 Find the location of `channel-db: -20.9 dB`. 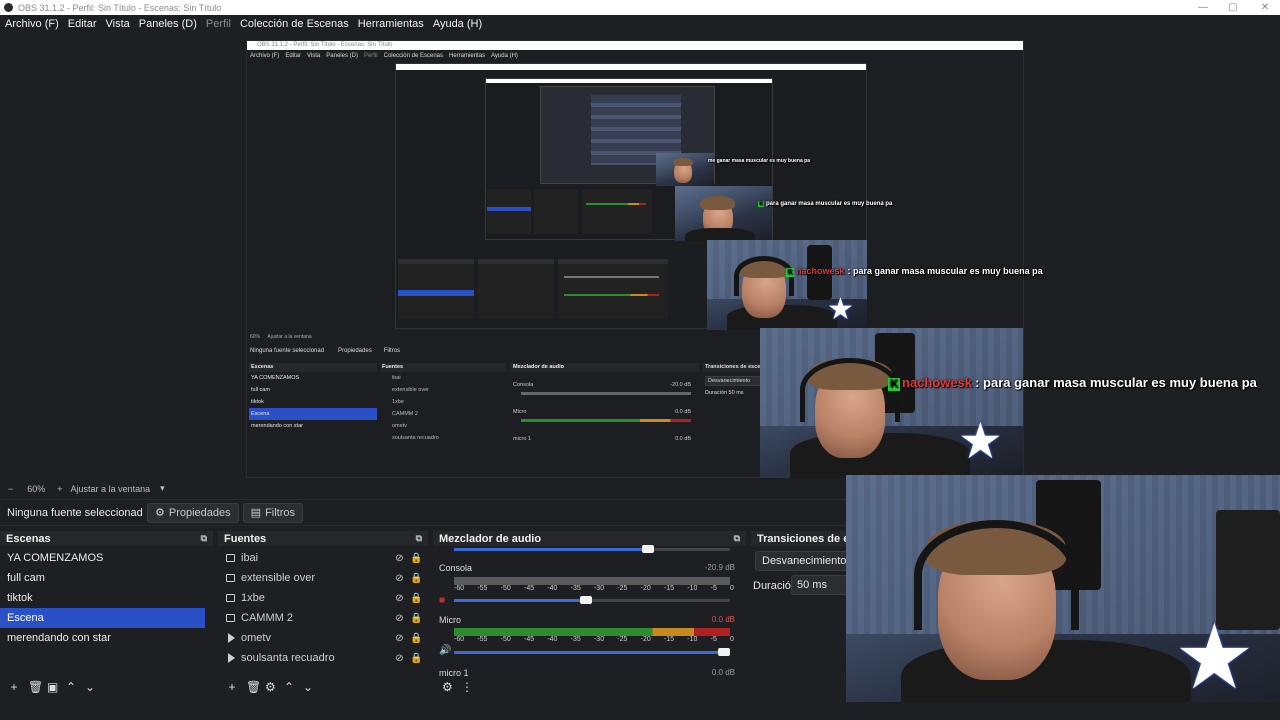

channel-db: -20.9 dB is located at coordinates (719, 567).